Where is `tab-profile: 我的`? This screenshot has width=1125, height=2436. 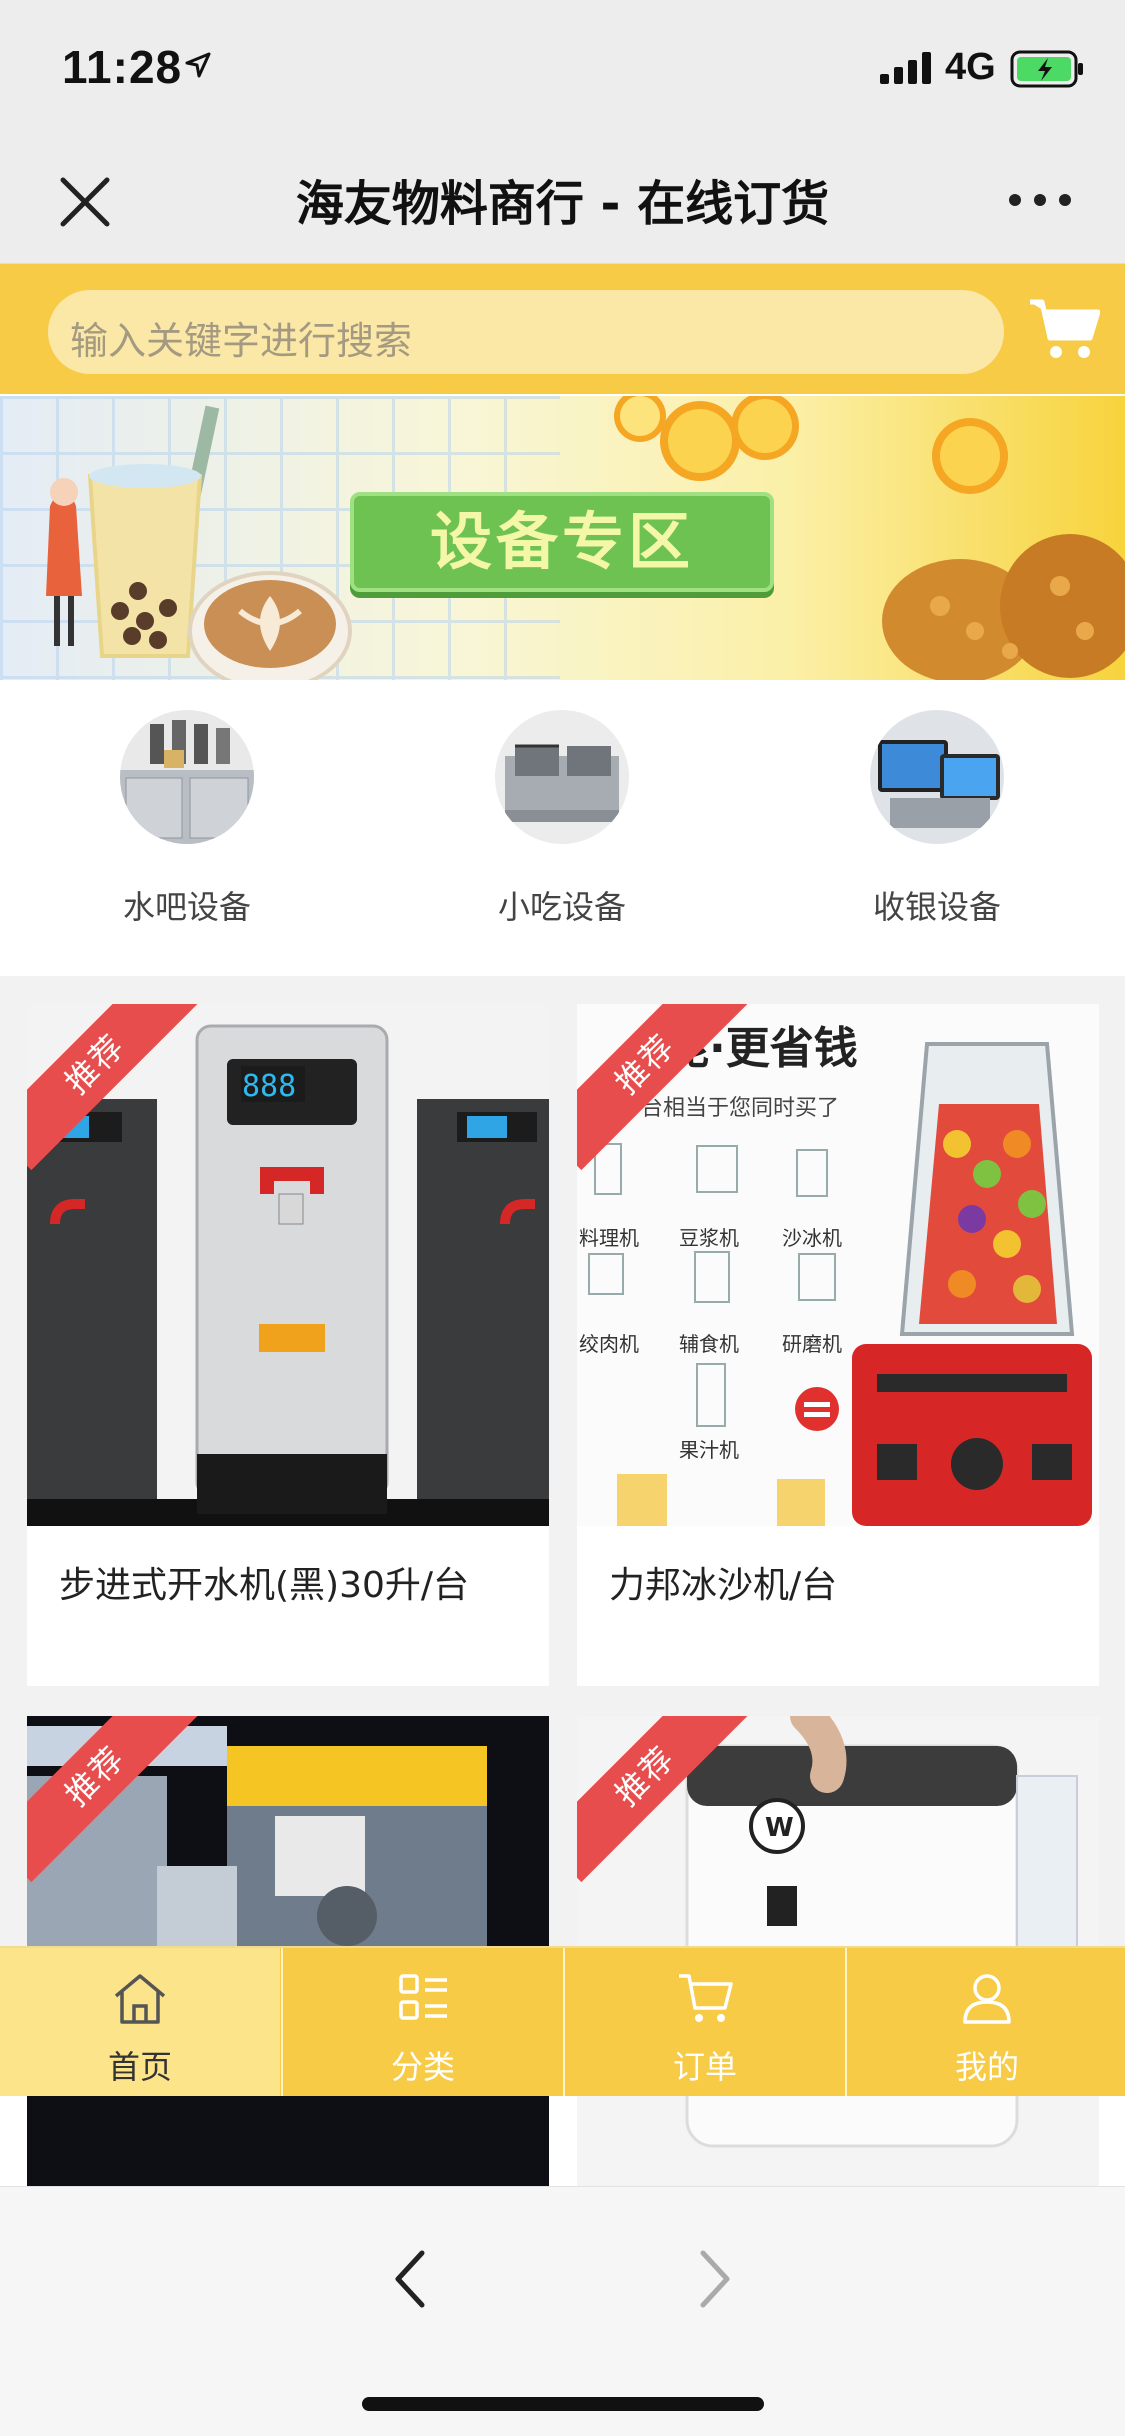 tab-profile: 我的 is located at coordinates (986, 2022).